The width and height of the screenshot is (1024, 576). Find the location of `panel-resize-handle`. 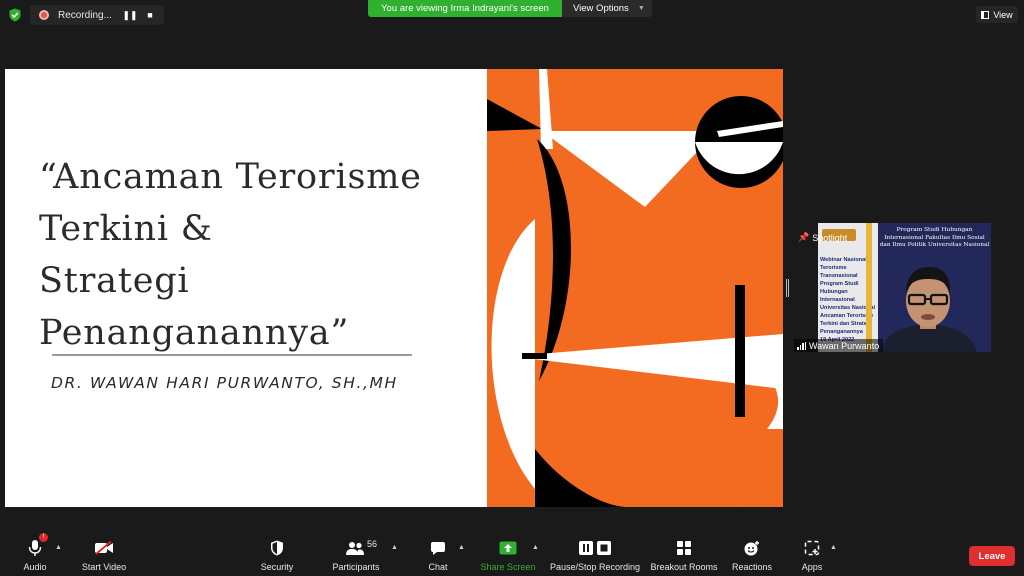

panel-resize-handle is located at coordinates (787, 288).